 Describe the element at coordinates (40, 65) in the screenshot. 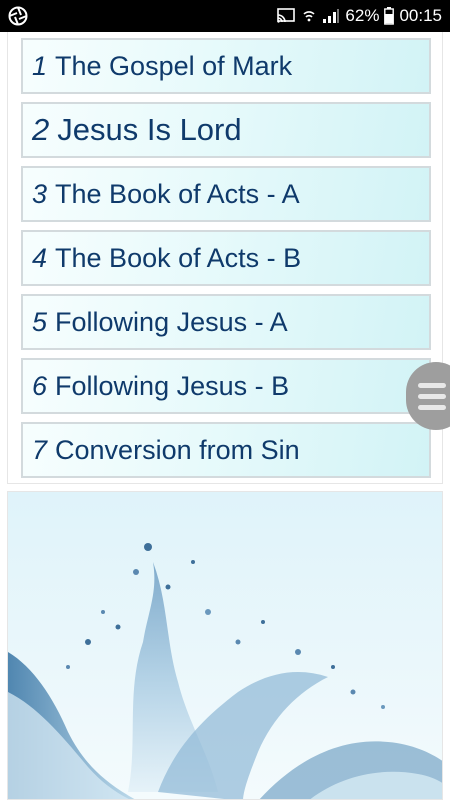

I see `lesson-number: 1` at that location.